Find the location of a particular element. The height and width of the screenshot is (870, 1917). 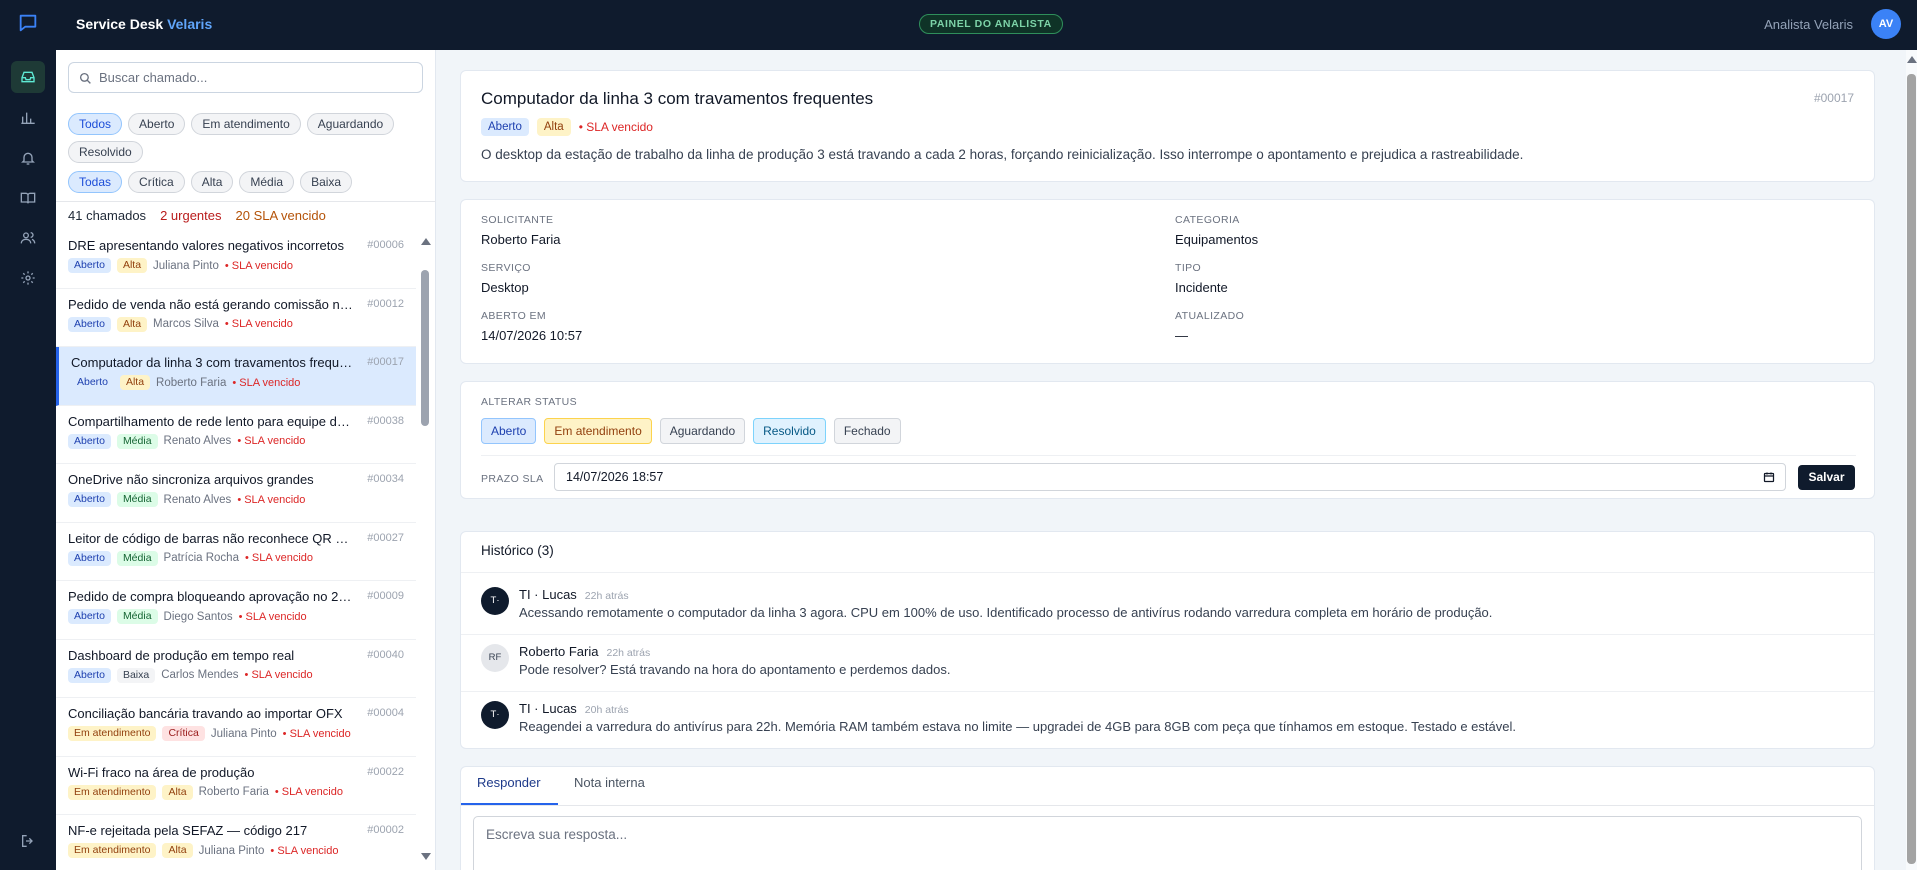

field-label: TIPO is located at coordinates (1188, 268).